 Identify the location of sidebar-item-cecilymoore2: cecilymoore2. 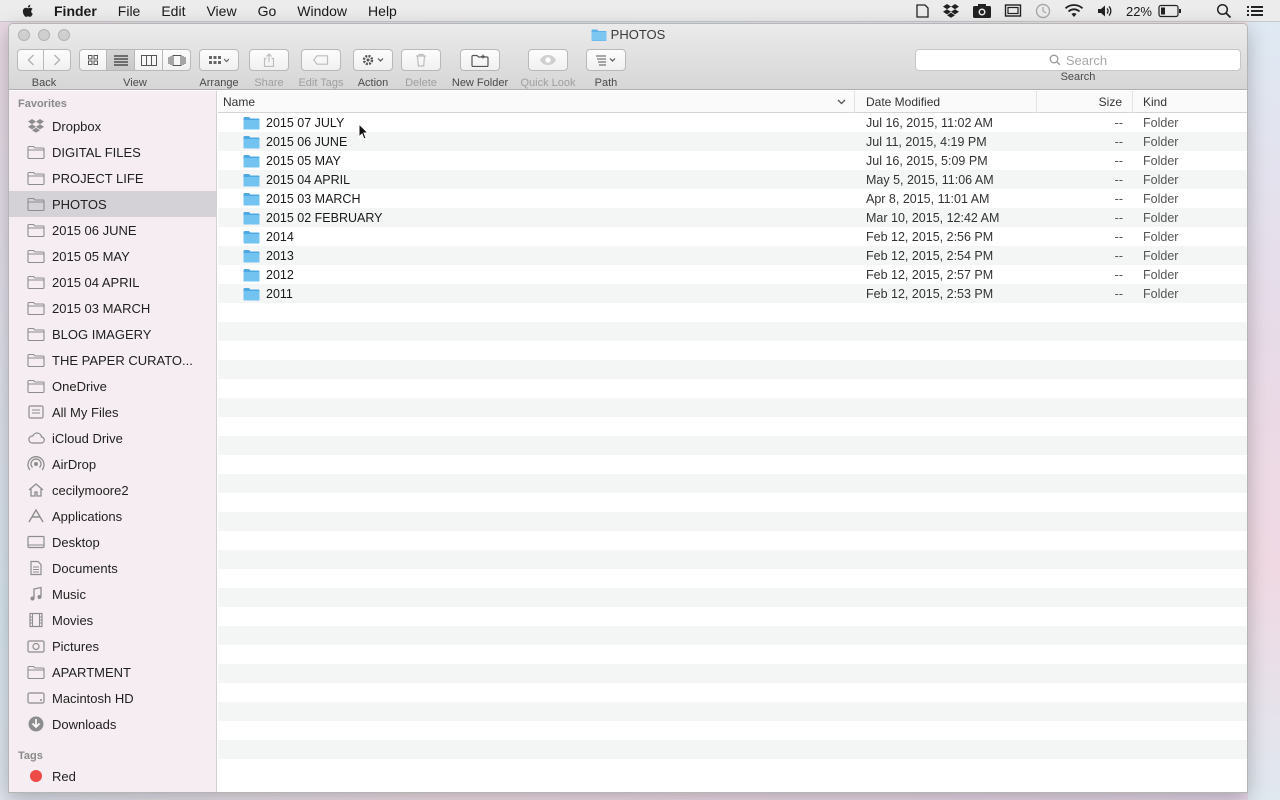
(112, 490).